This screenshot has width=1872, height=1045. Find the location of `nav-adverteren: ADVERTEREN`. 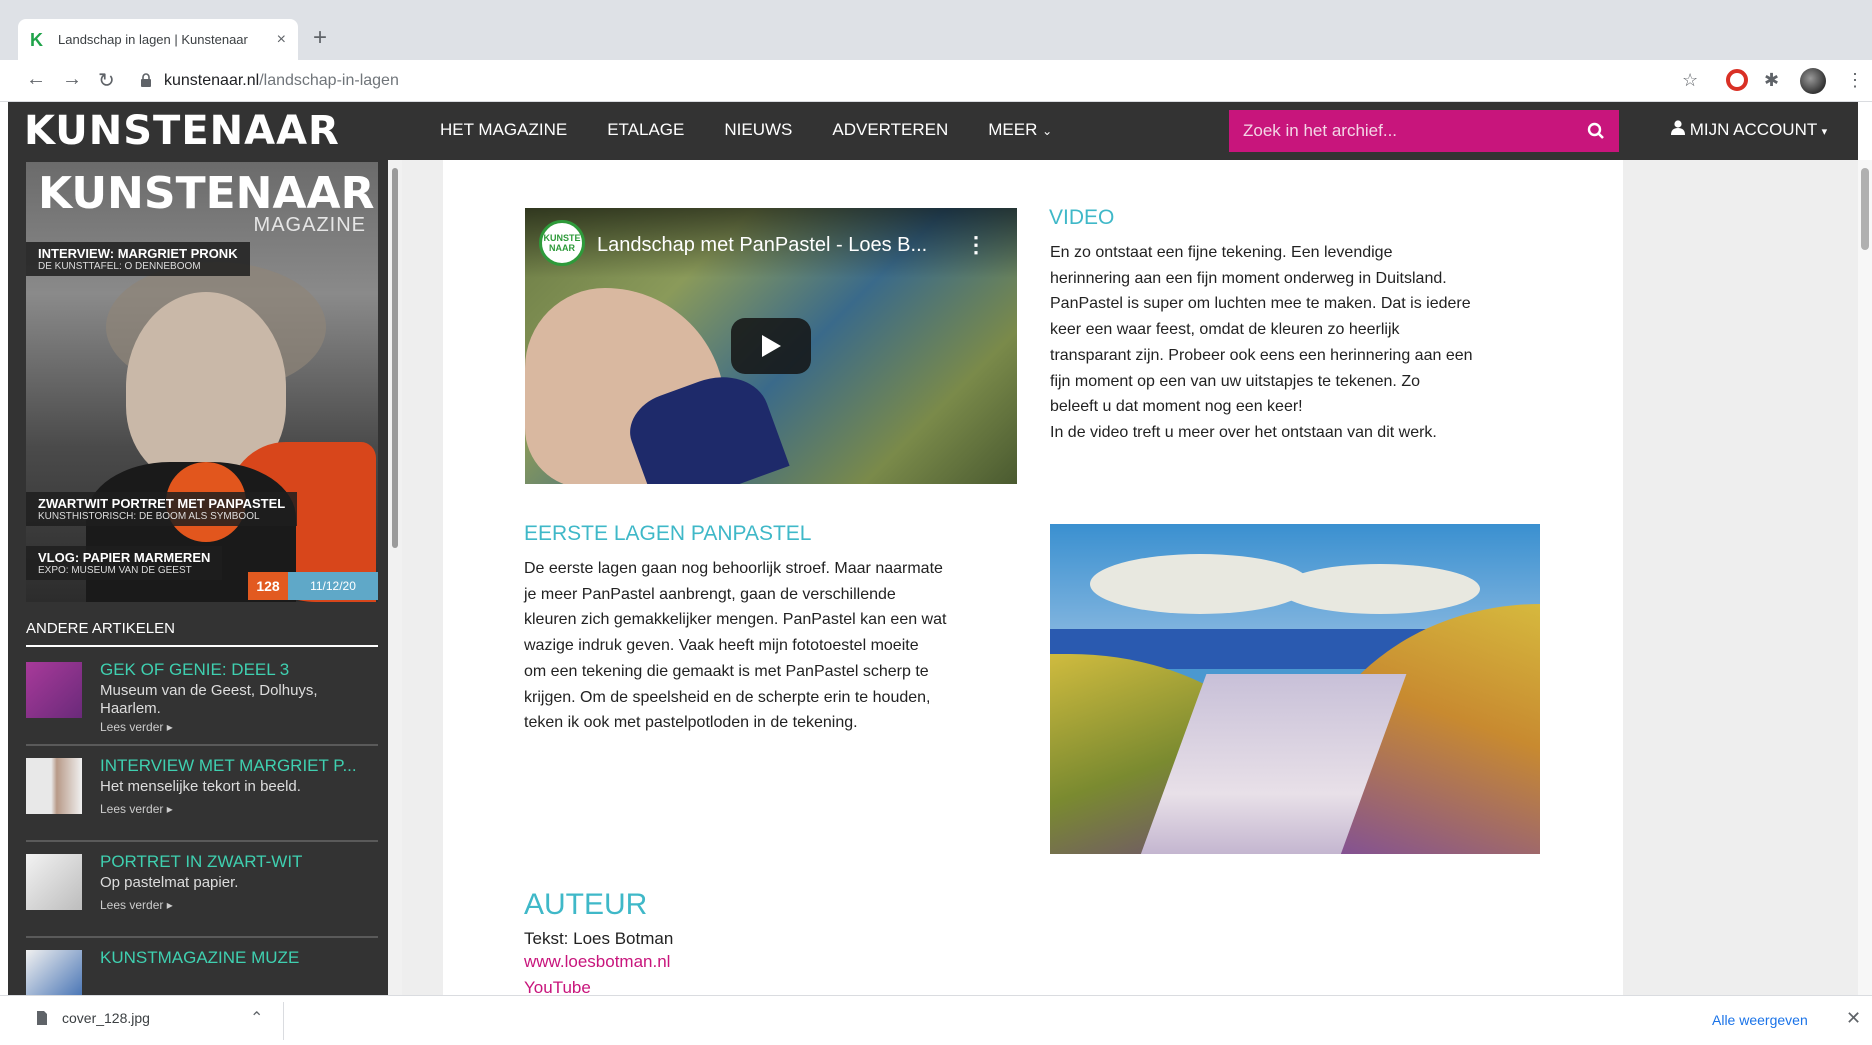

nav-adverteren: ADVERTEREN is located at coordinates (890, 130).